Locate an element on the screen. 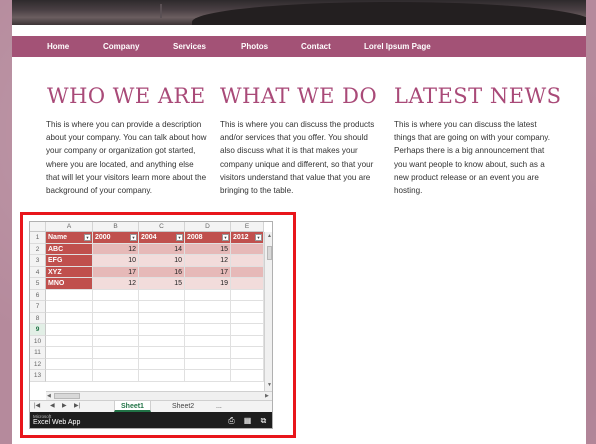 The width and height of the screenshot is (596, 444). row-header-13: 13 is located at coordinates (38, 376).